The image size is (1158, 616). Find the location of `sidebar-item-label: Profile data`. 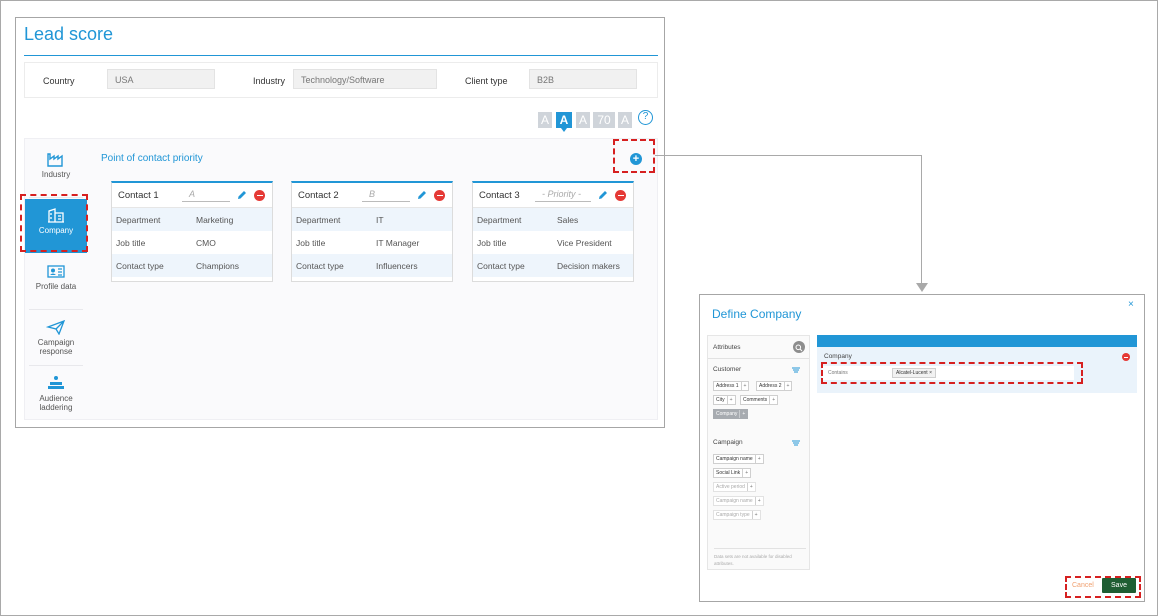

sidebar-item-label: Profile data is located at coordinates (56, 286).